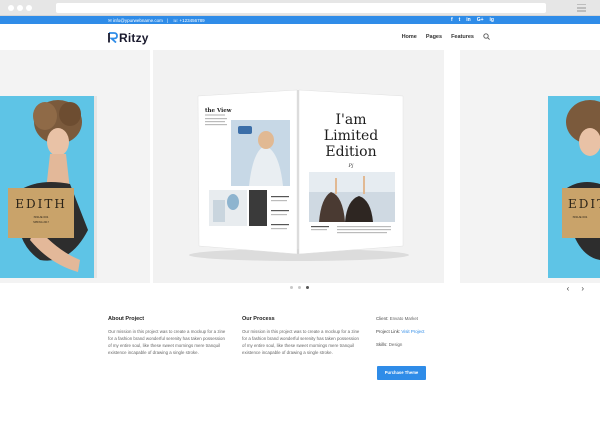  What do you see at coordinates (350, 120) in the screenshot?
I see `magazine-headline-1: I'am` at bounding box center [350, 120].